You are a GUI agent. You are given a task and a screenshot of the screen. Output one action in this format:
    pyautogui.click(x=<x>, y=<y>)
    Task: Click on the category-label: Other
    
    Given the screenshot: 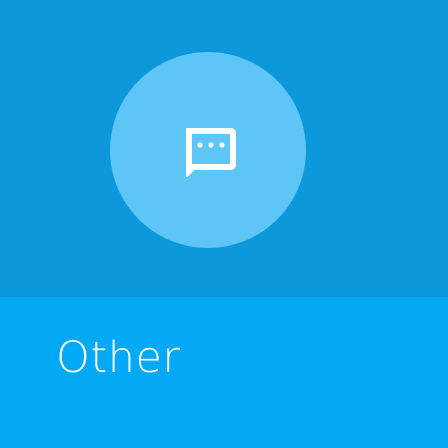 What is the action you would take?
    pyautogui.click(x=118, y=358)
    